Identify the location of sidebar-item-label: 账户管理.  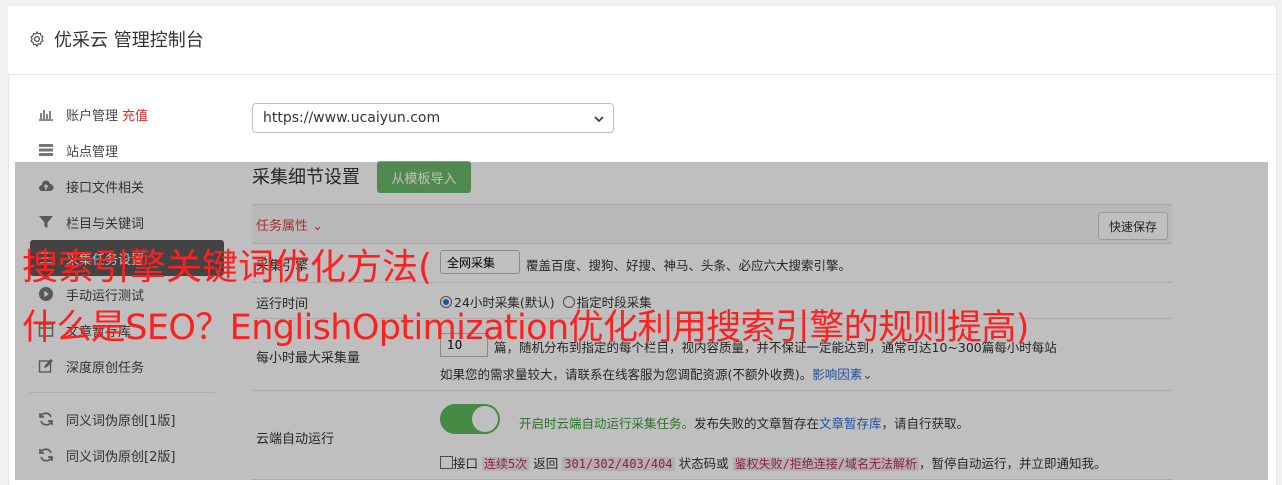
(92, 116).